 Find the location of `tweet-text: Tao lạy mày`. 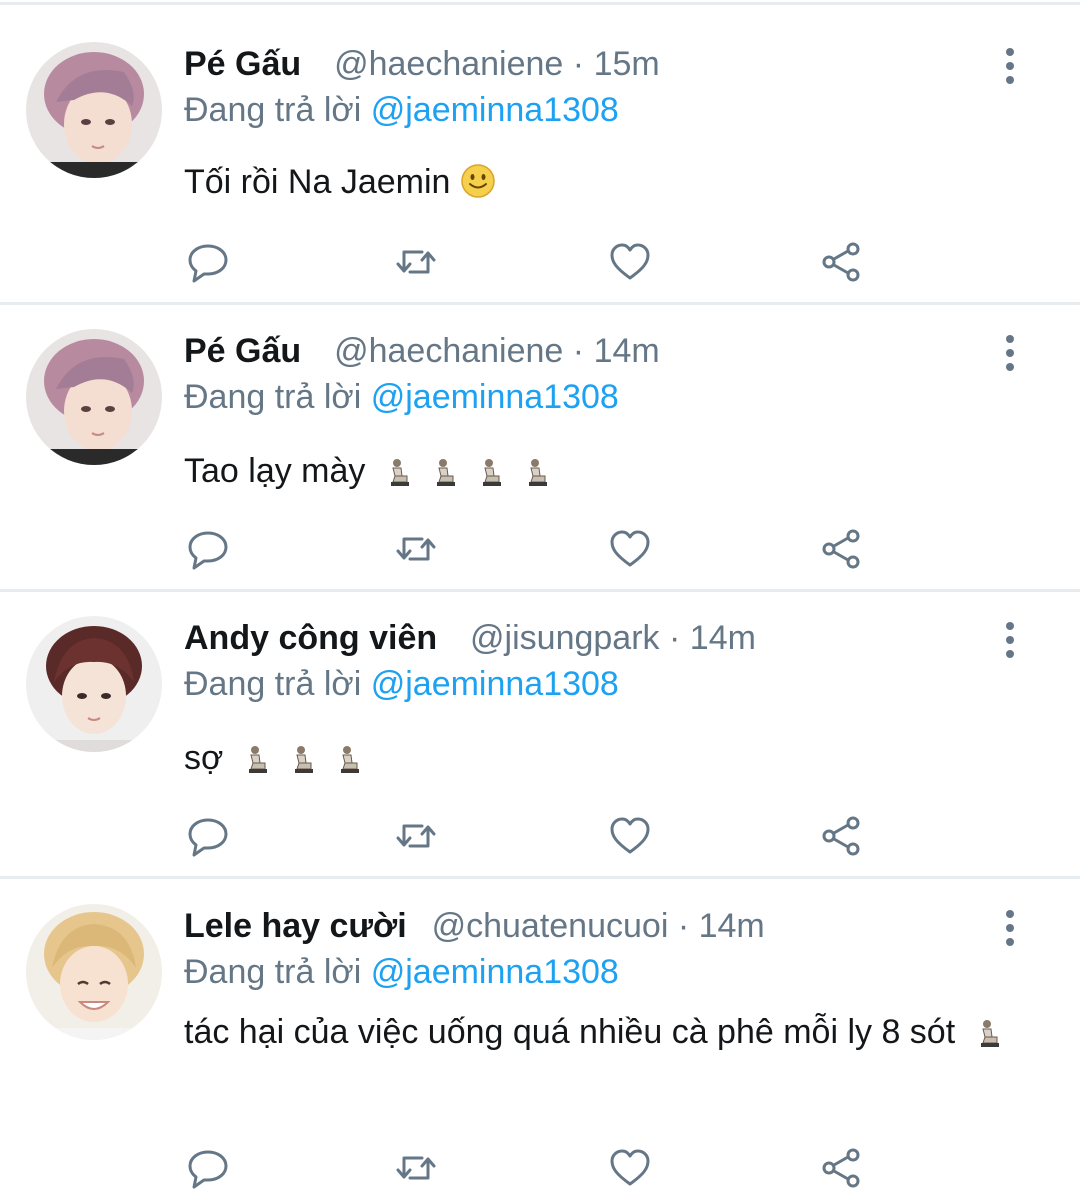

tweet-text: Tao lạy mày is located at coordinates (614, 474).